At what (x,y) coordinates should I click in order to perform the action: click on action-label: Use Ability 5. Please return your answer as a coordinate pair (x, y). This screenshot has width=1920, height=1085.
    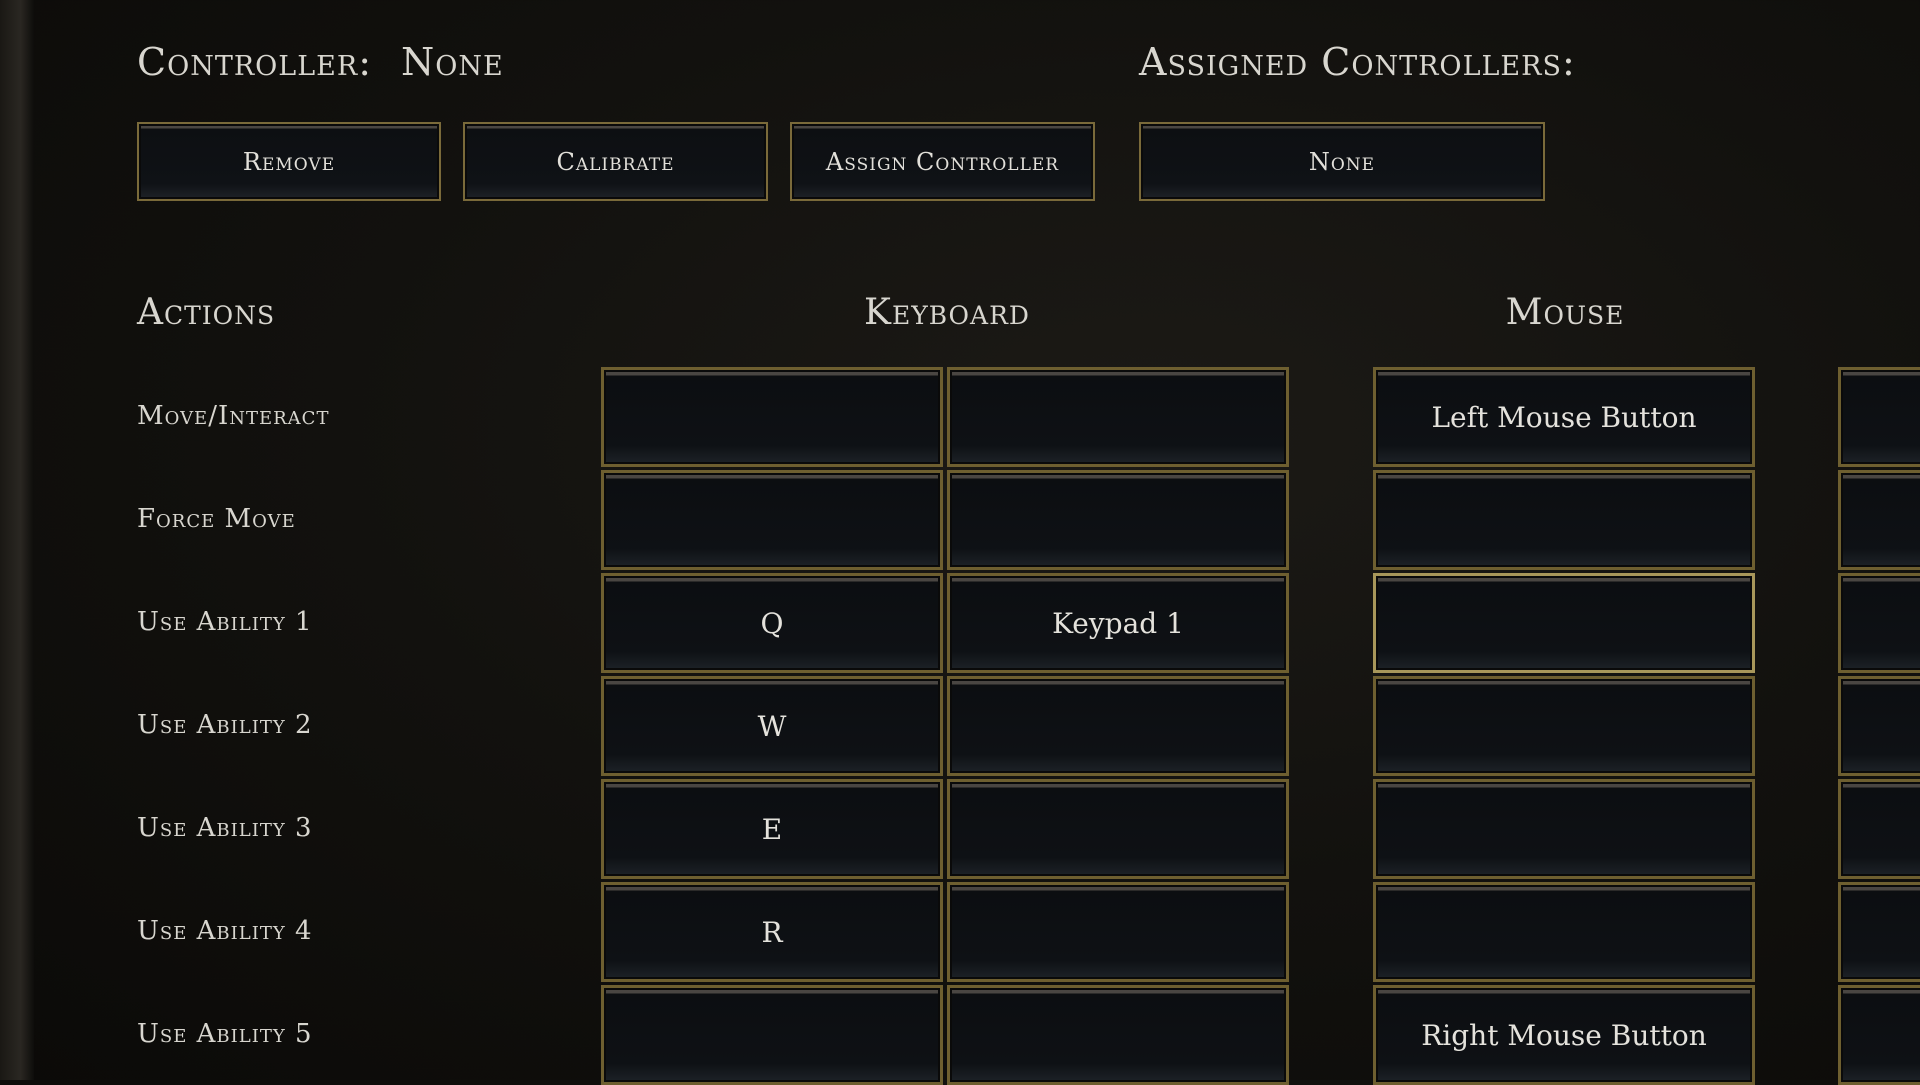
    Looking at the image, I should click on (225, 1034).